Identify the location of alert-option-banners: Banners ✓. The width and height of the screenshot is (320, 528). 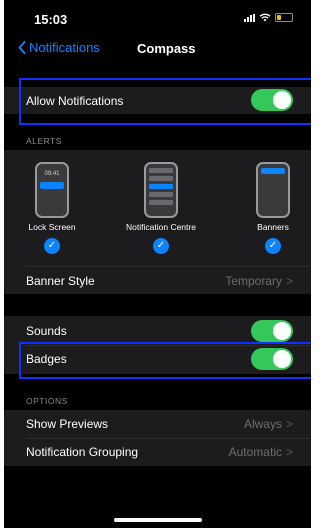
(273, 208).